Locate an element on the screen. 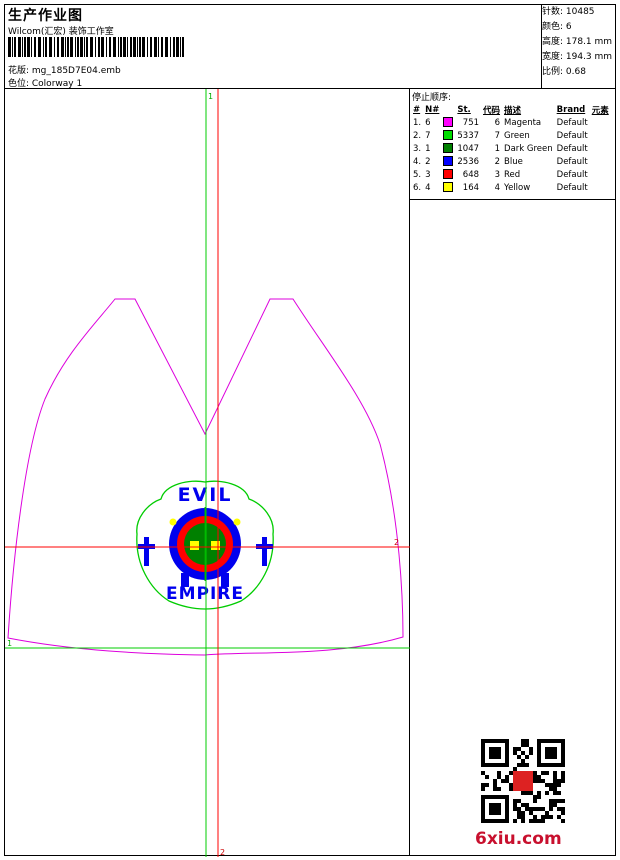 The height and width of the screenshot is (860, 620). row-stitches: 5337 is located at coordinates (468, 135).